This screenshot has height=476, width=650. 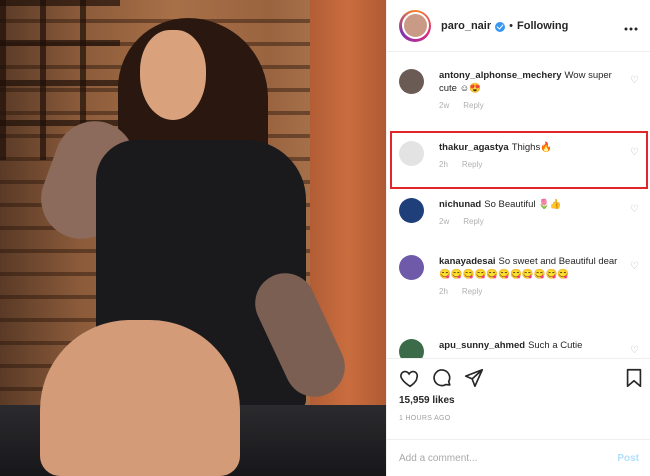 What do you see at coordinates (634, 378) in the screenshot?
I see `bookmark-icon` at bounding box center [634, 378].